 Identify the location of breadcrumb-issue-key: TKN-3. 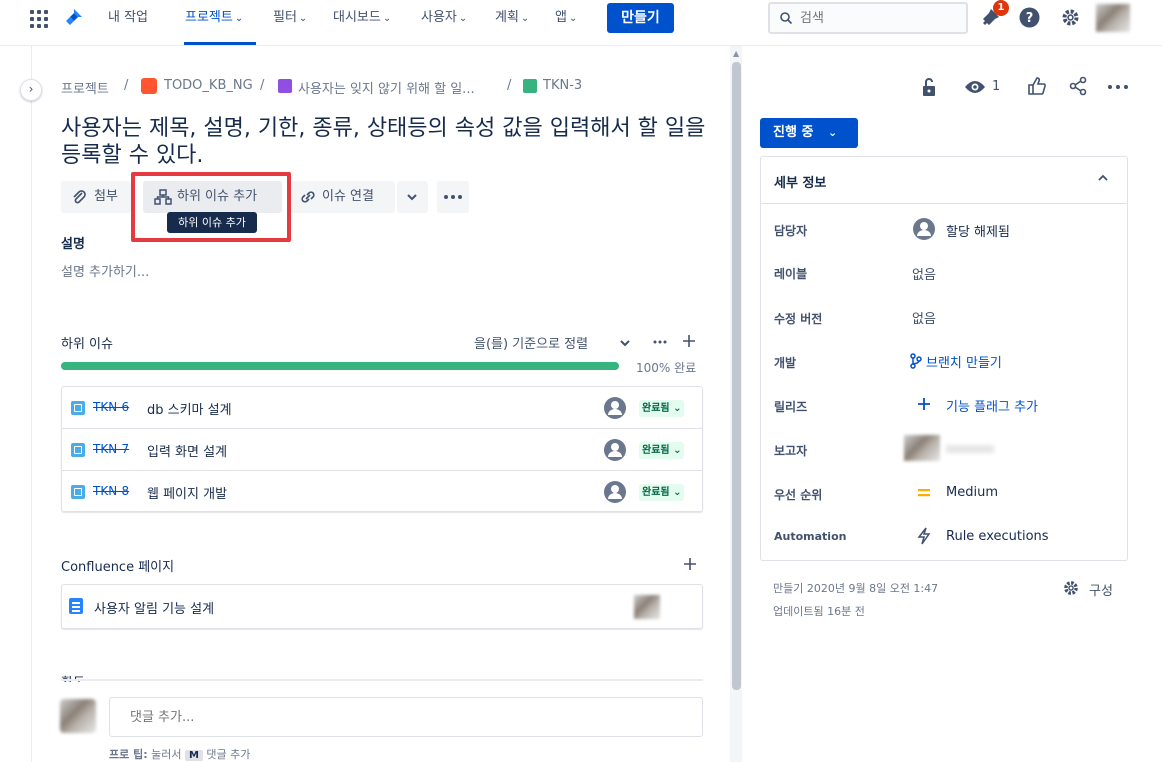
(562, 87).